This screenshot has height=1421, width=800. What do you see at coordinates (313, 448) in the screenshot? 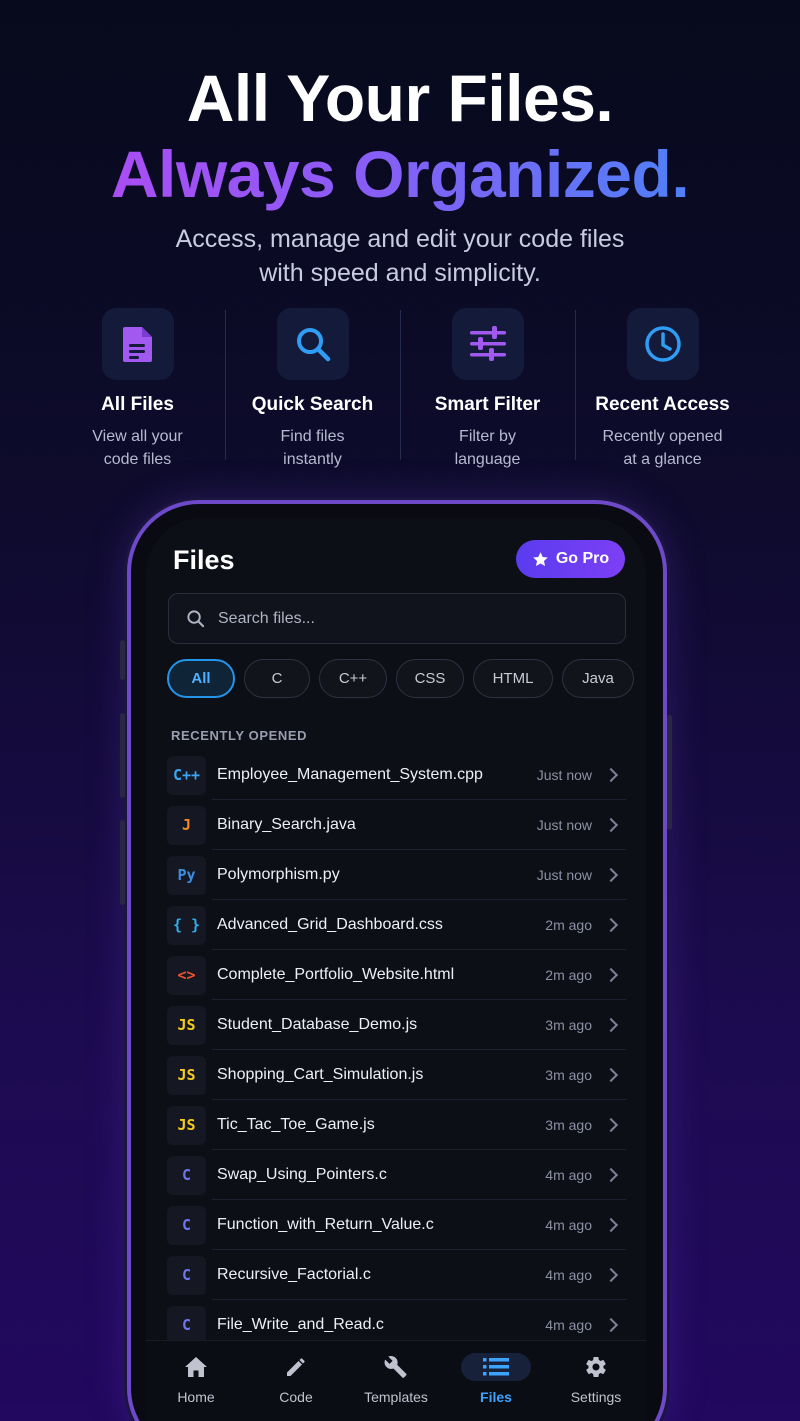
I see `feature-desc: Find files instantly` at bounding box center [313, 448].